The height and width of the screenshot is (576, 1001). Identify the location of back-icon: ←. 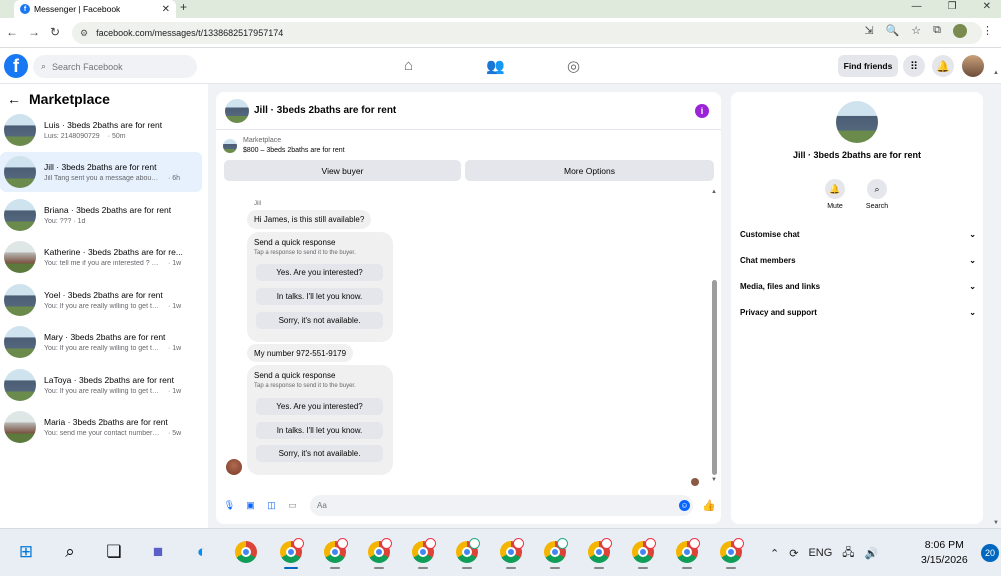
(12, 32).